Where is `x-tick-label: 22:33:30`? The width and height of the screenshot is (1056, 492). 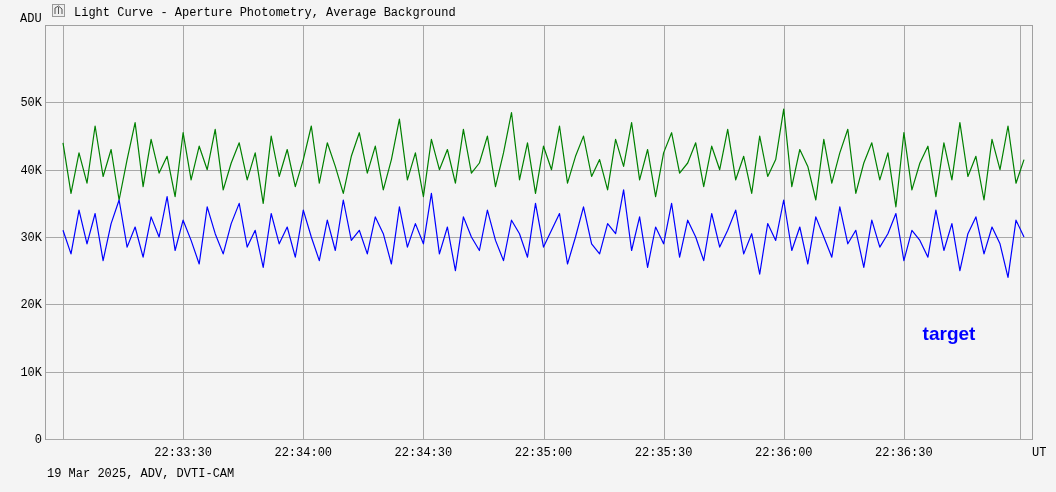
x-tick-label: 22:33:30 is located at coordinates (183, 453).